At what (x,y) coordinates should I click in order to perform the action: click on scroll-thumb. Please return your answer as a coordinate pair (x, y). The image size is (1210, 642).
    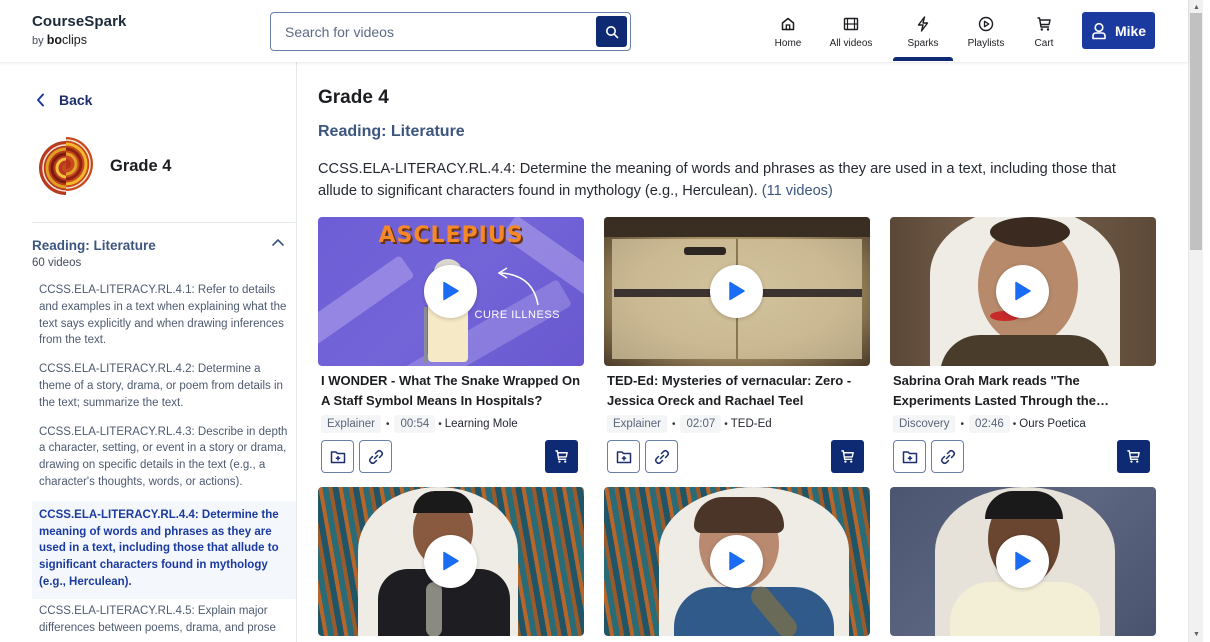
    Looking at the image, I should click on (1196, 131).